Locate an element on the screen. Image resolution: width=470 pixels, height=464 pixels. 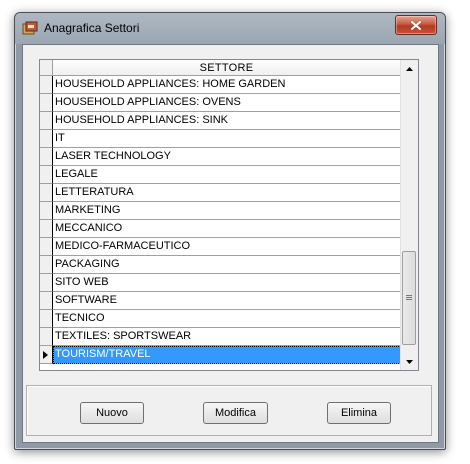
close-button is located at coordinates (416, 25).